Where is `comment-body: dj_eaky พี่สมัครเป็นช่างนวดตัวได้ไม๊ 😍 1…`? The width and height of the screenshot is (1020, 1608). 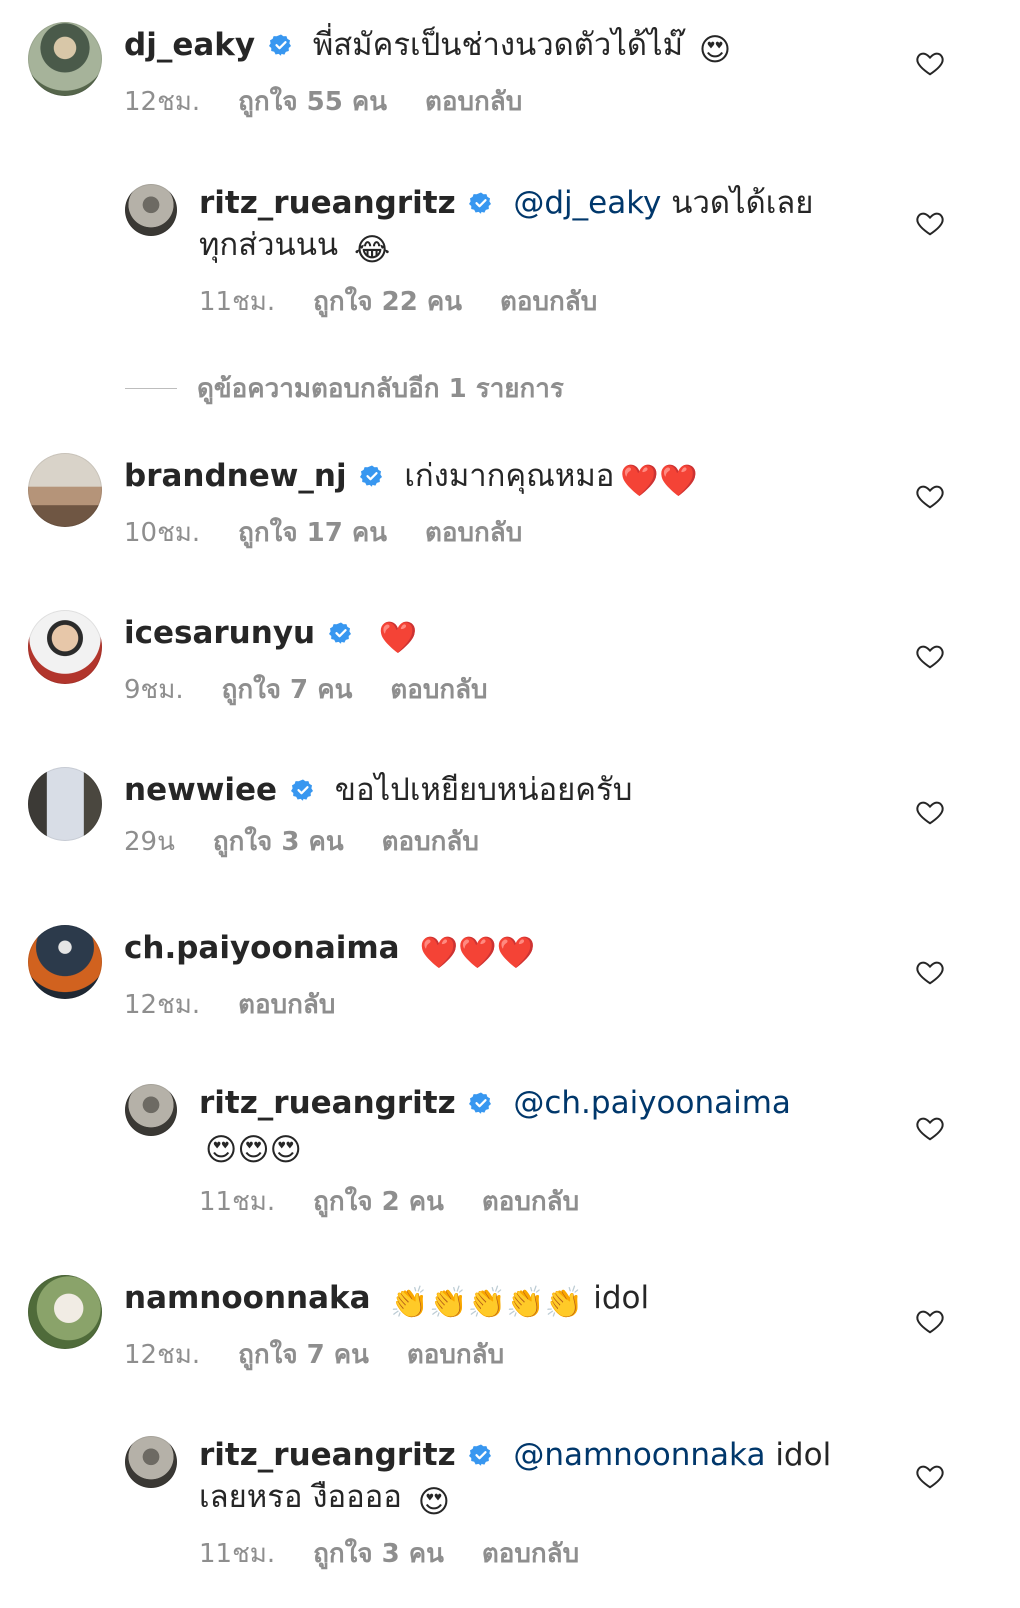
comment-body: dj_eaky พี่สมัครเป็นช่างนวดตัวได้ไม๊ 😍 1… is located at coordinates (469, 73).